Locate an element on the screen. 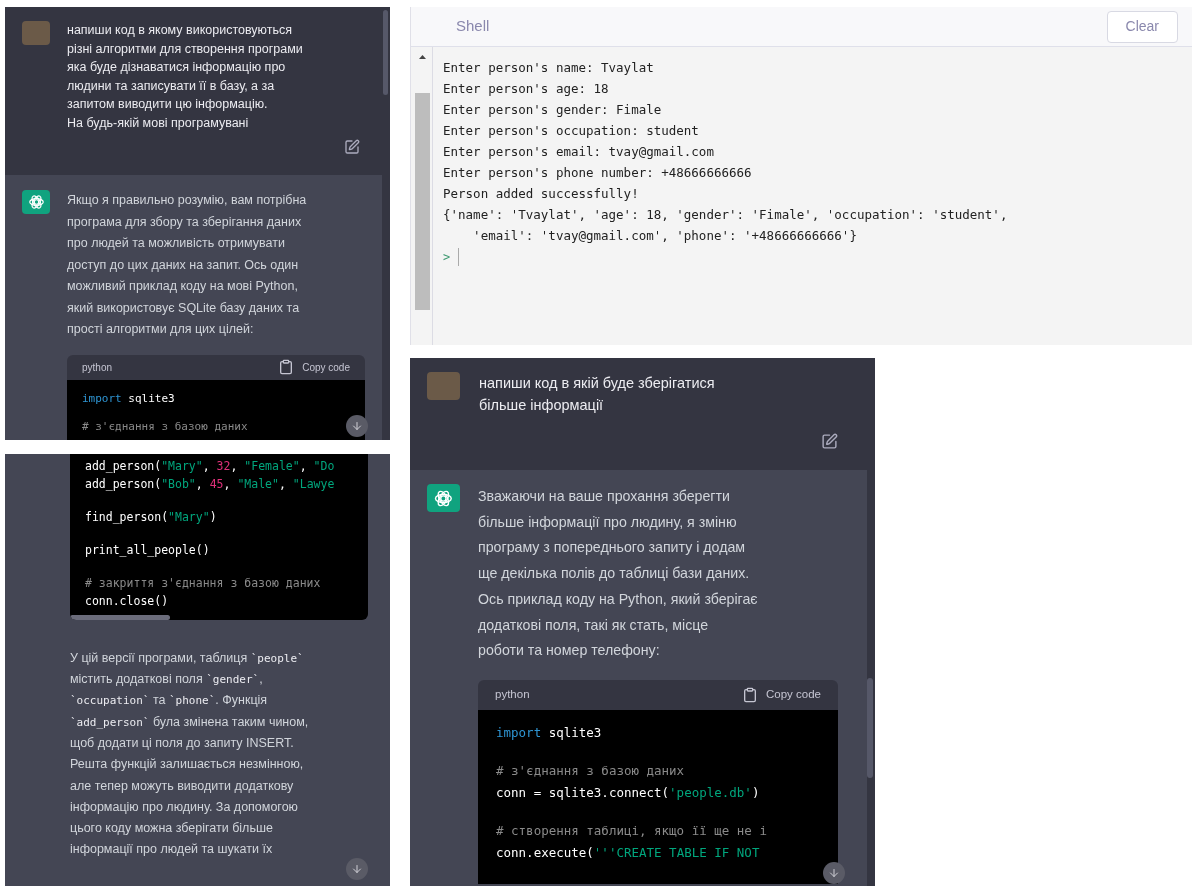 Image resolution: width=1192 pixels, height=886 pixels. code-line: find_person("Mary") is located at coordinates (151, 517).